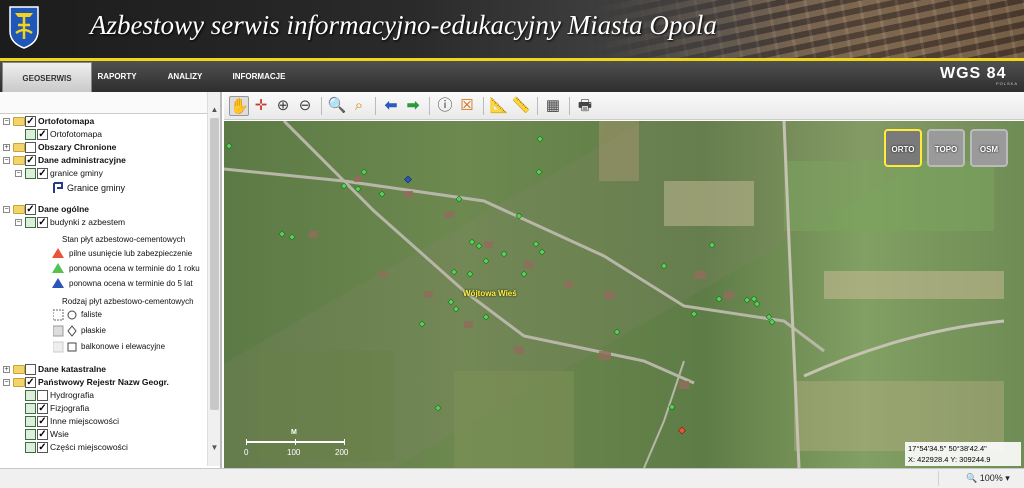  What do you see at coordinates (47, 77) in the screenshot?
I see `tab-geoserwis: GEOSERWIS` at bounding box center [47, 77].